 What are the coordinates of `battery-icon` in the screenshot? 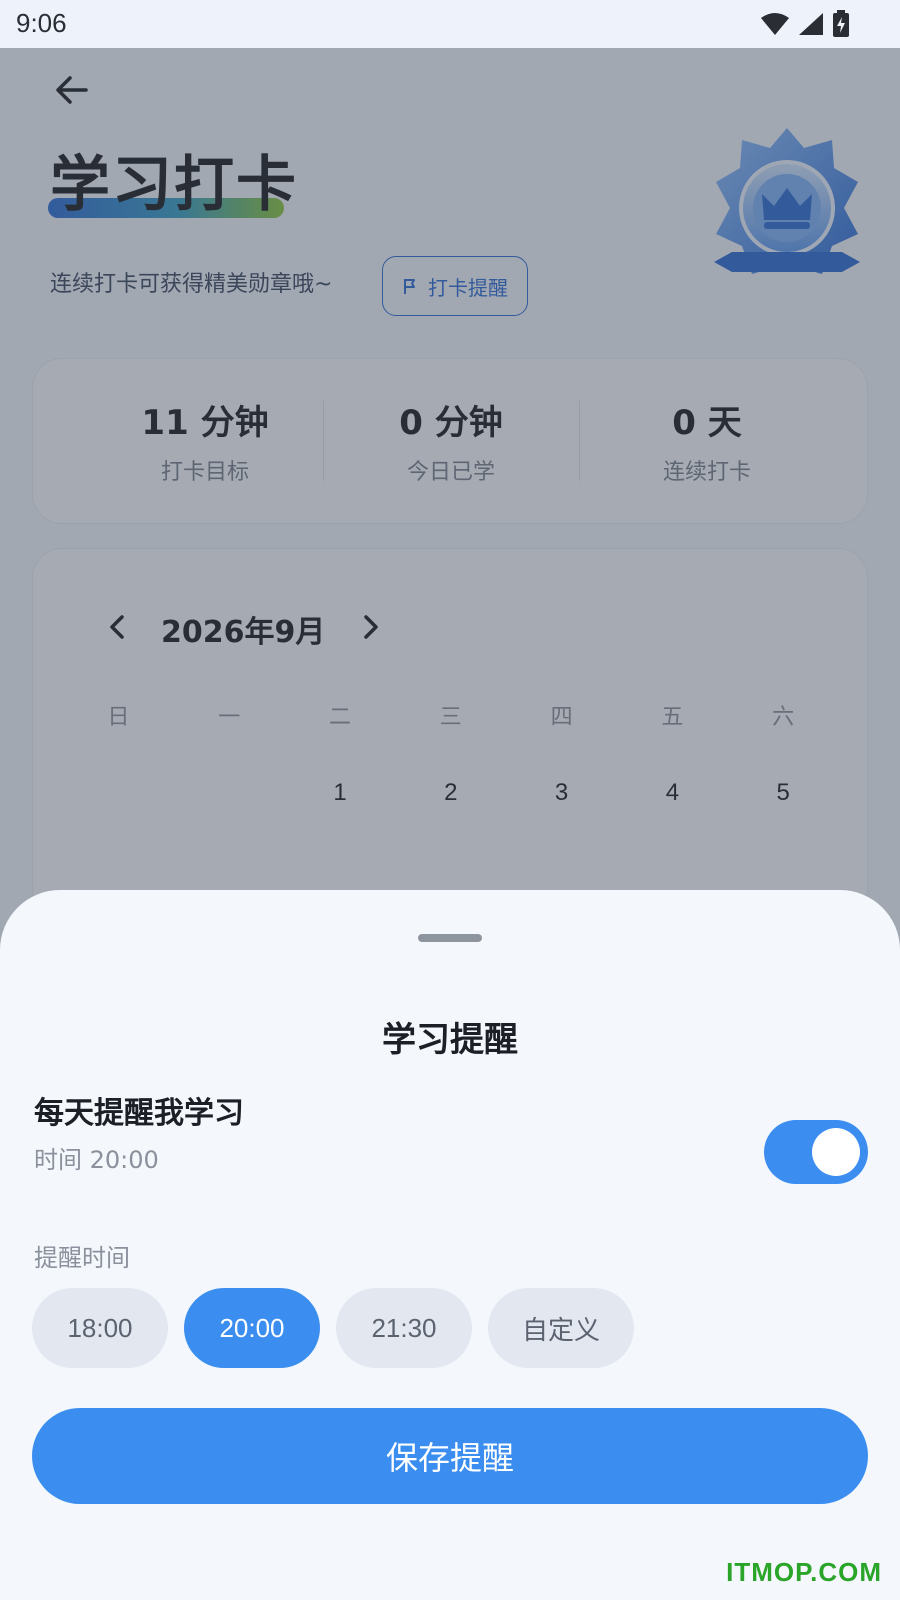 It's located at (841, 23).